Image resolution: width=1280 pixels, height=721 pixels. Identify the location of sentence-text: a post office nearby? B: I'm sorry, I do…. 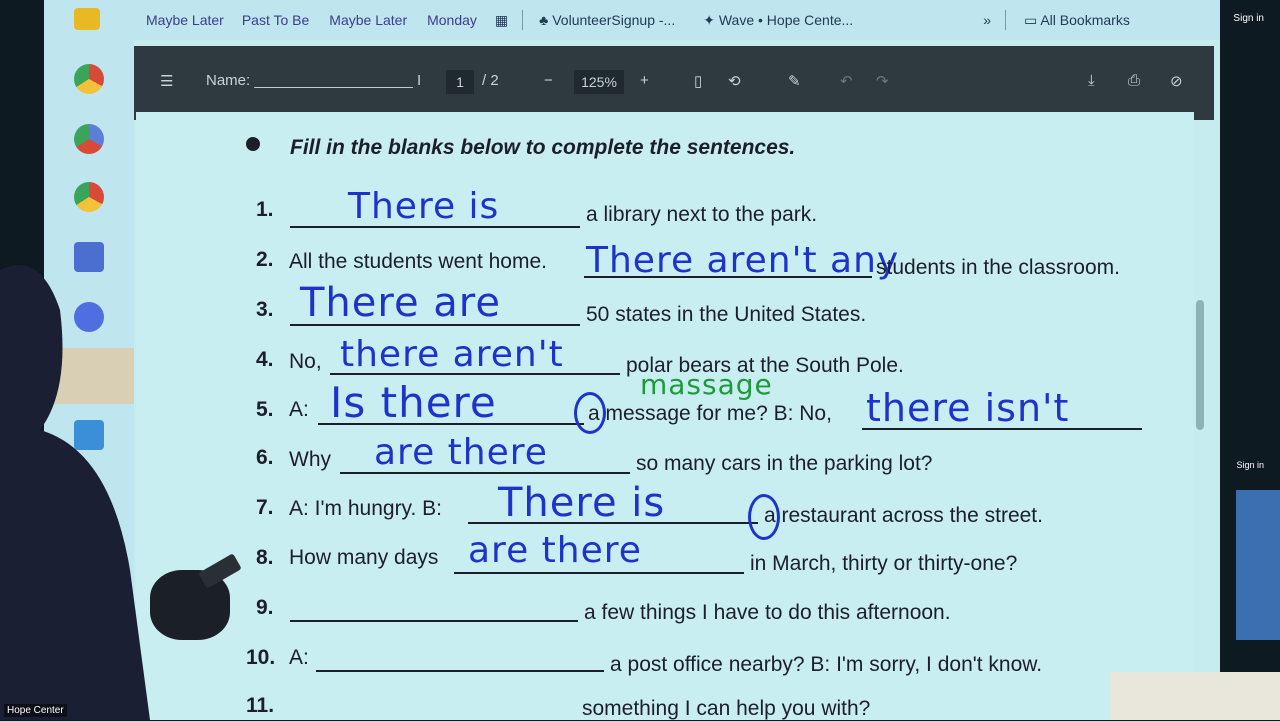
(826, 664).